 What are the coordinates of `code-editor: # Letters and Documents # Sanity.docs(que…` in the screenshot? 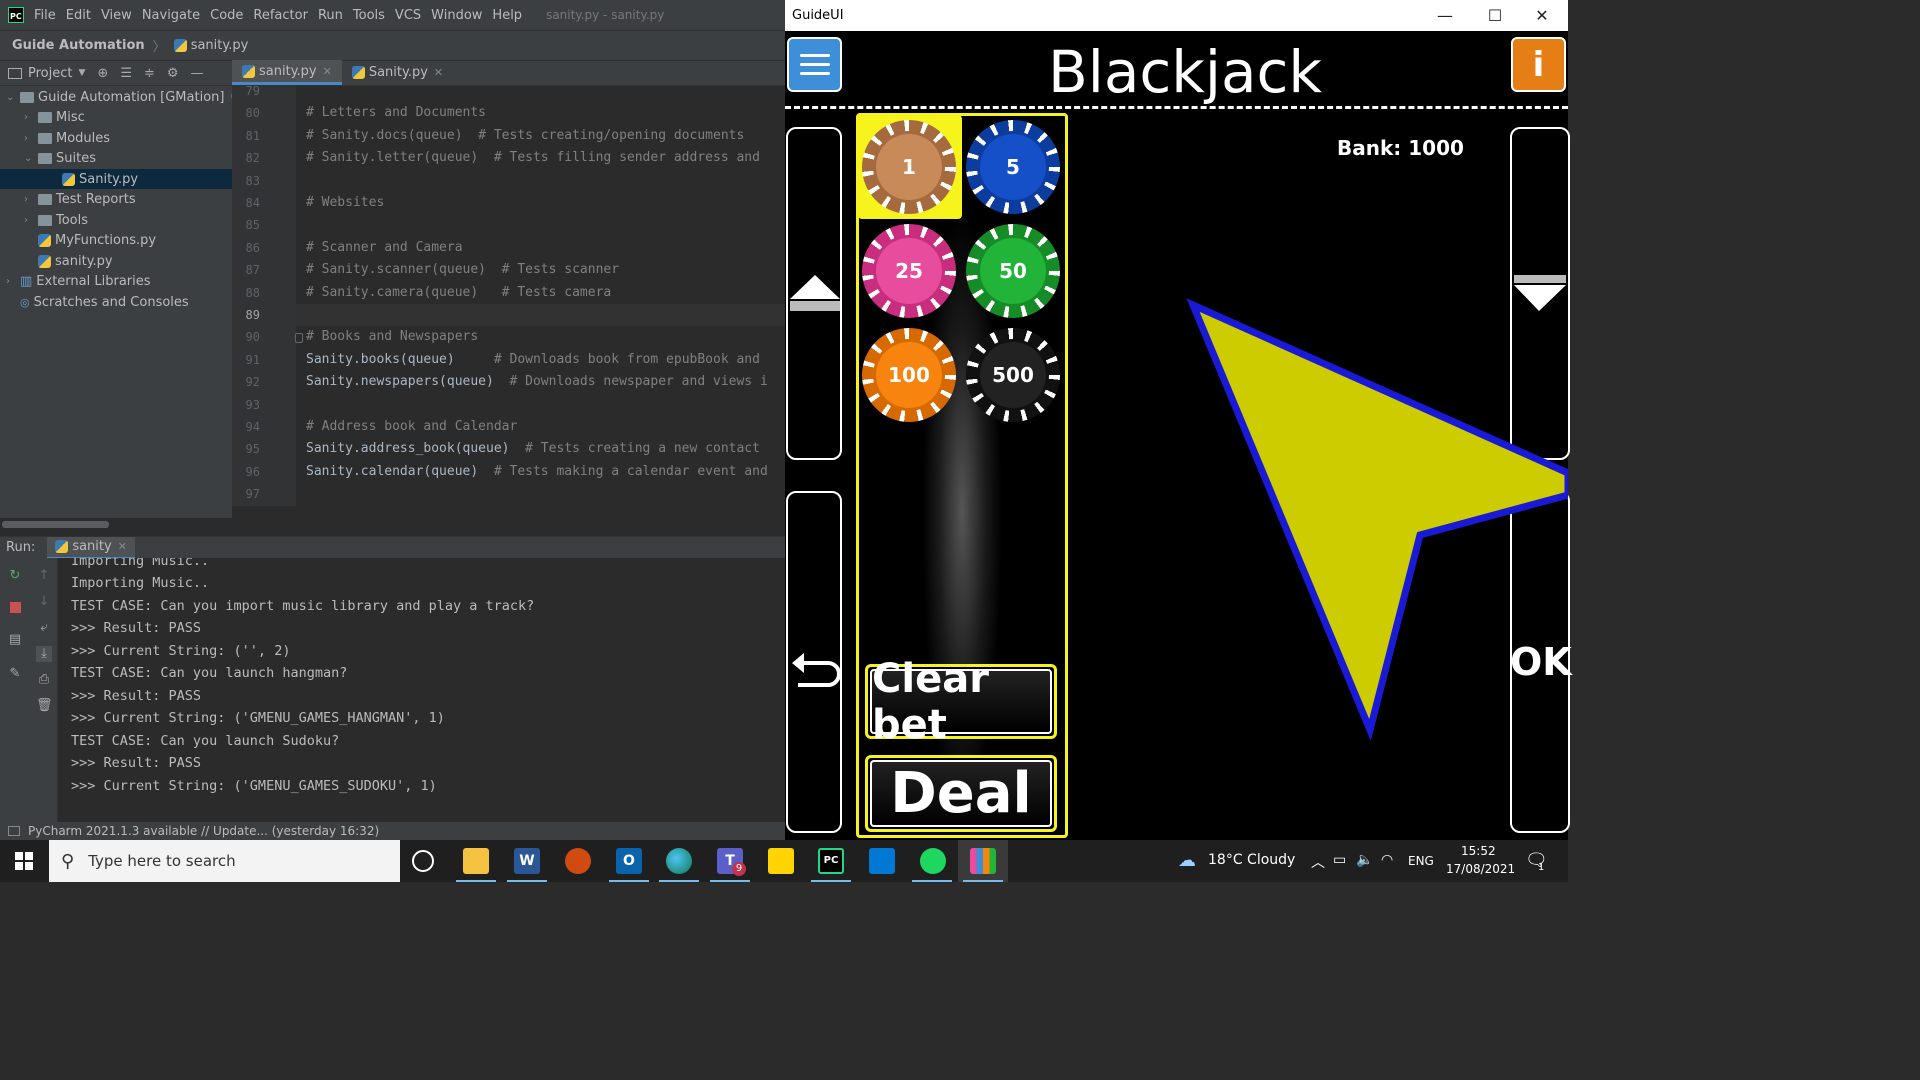 It's located at (540, 296).